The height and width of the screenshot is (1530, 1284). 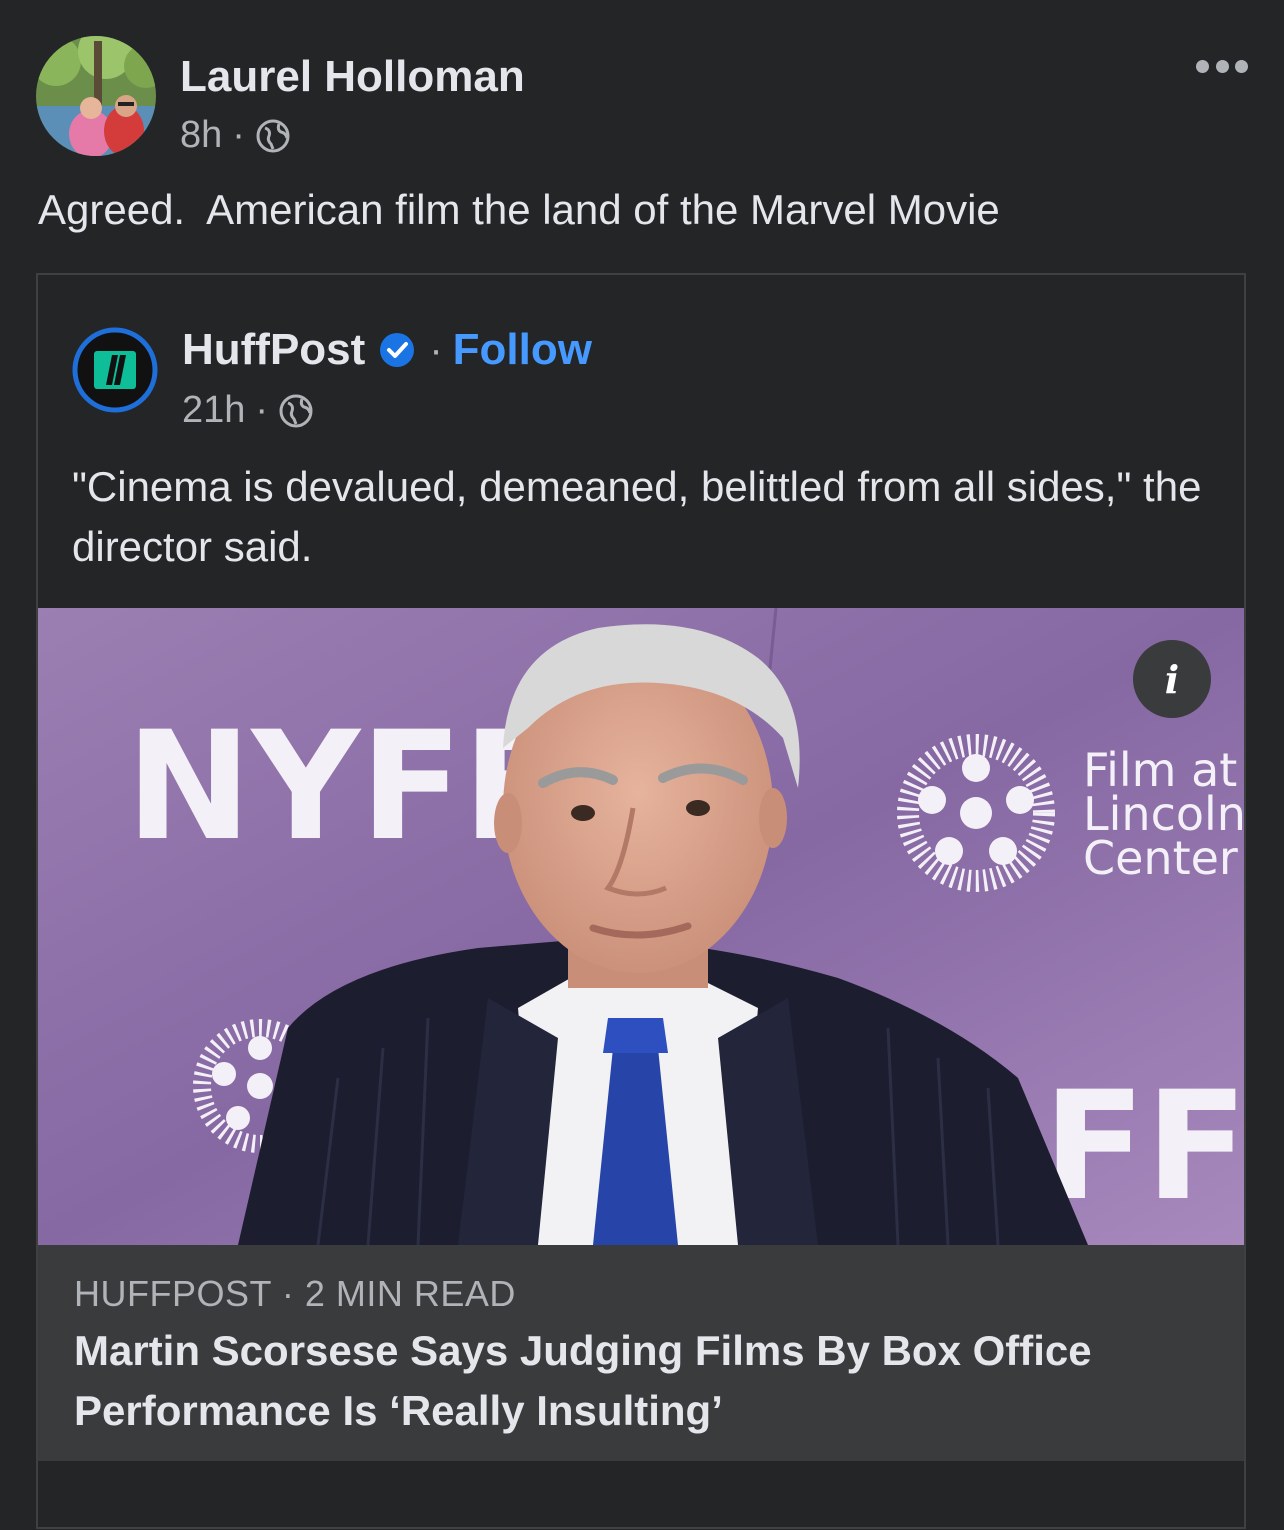 What do you see at coordinates (345, 787) in the screenshot?
I see `backdrop-nyff-text: NYFF` at bounding box center [345, 787].